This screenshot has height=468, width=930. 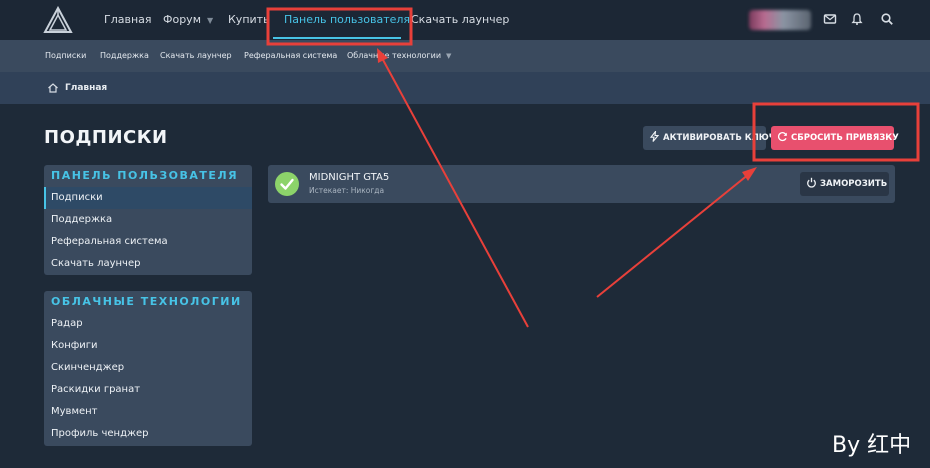 I want to click on sidebar-item-download-launcher: Скачать лаунчер, so click(x=148, y=264).